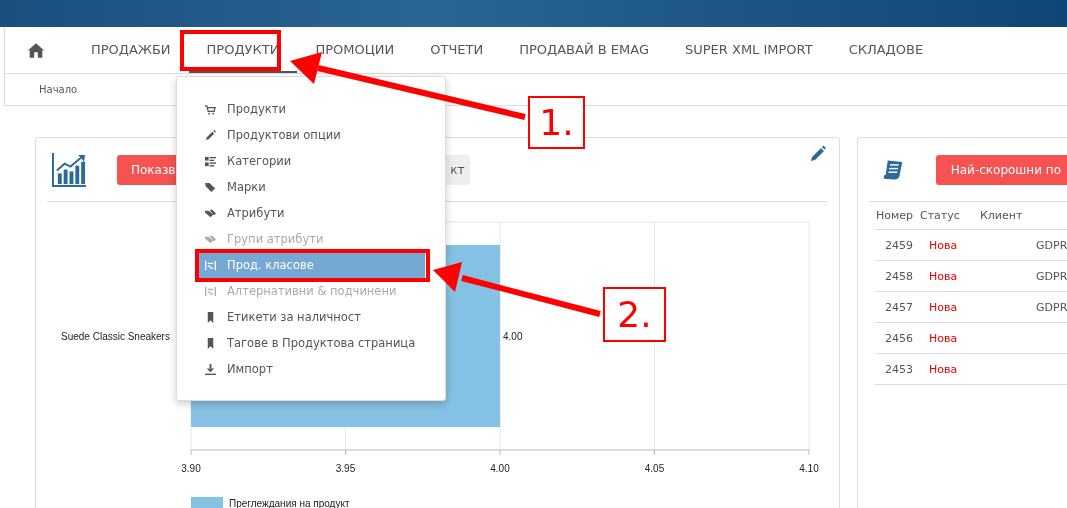 Image resolution: width=1067 pixels, height=508 pixels. What do you see at coordinates (311, 109) in the screenshot?
I see `menu-item: Продукти` at bounding box center [311, 109].